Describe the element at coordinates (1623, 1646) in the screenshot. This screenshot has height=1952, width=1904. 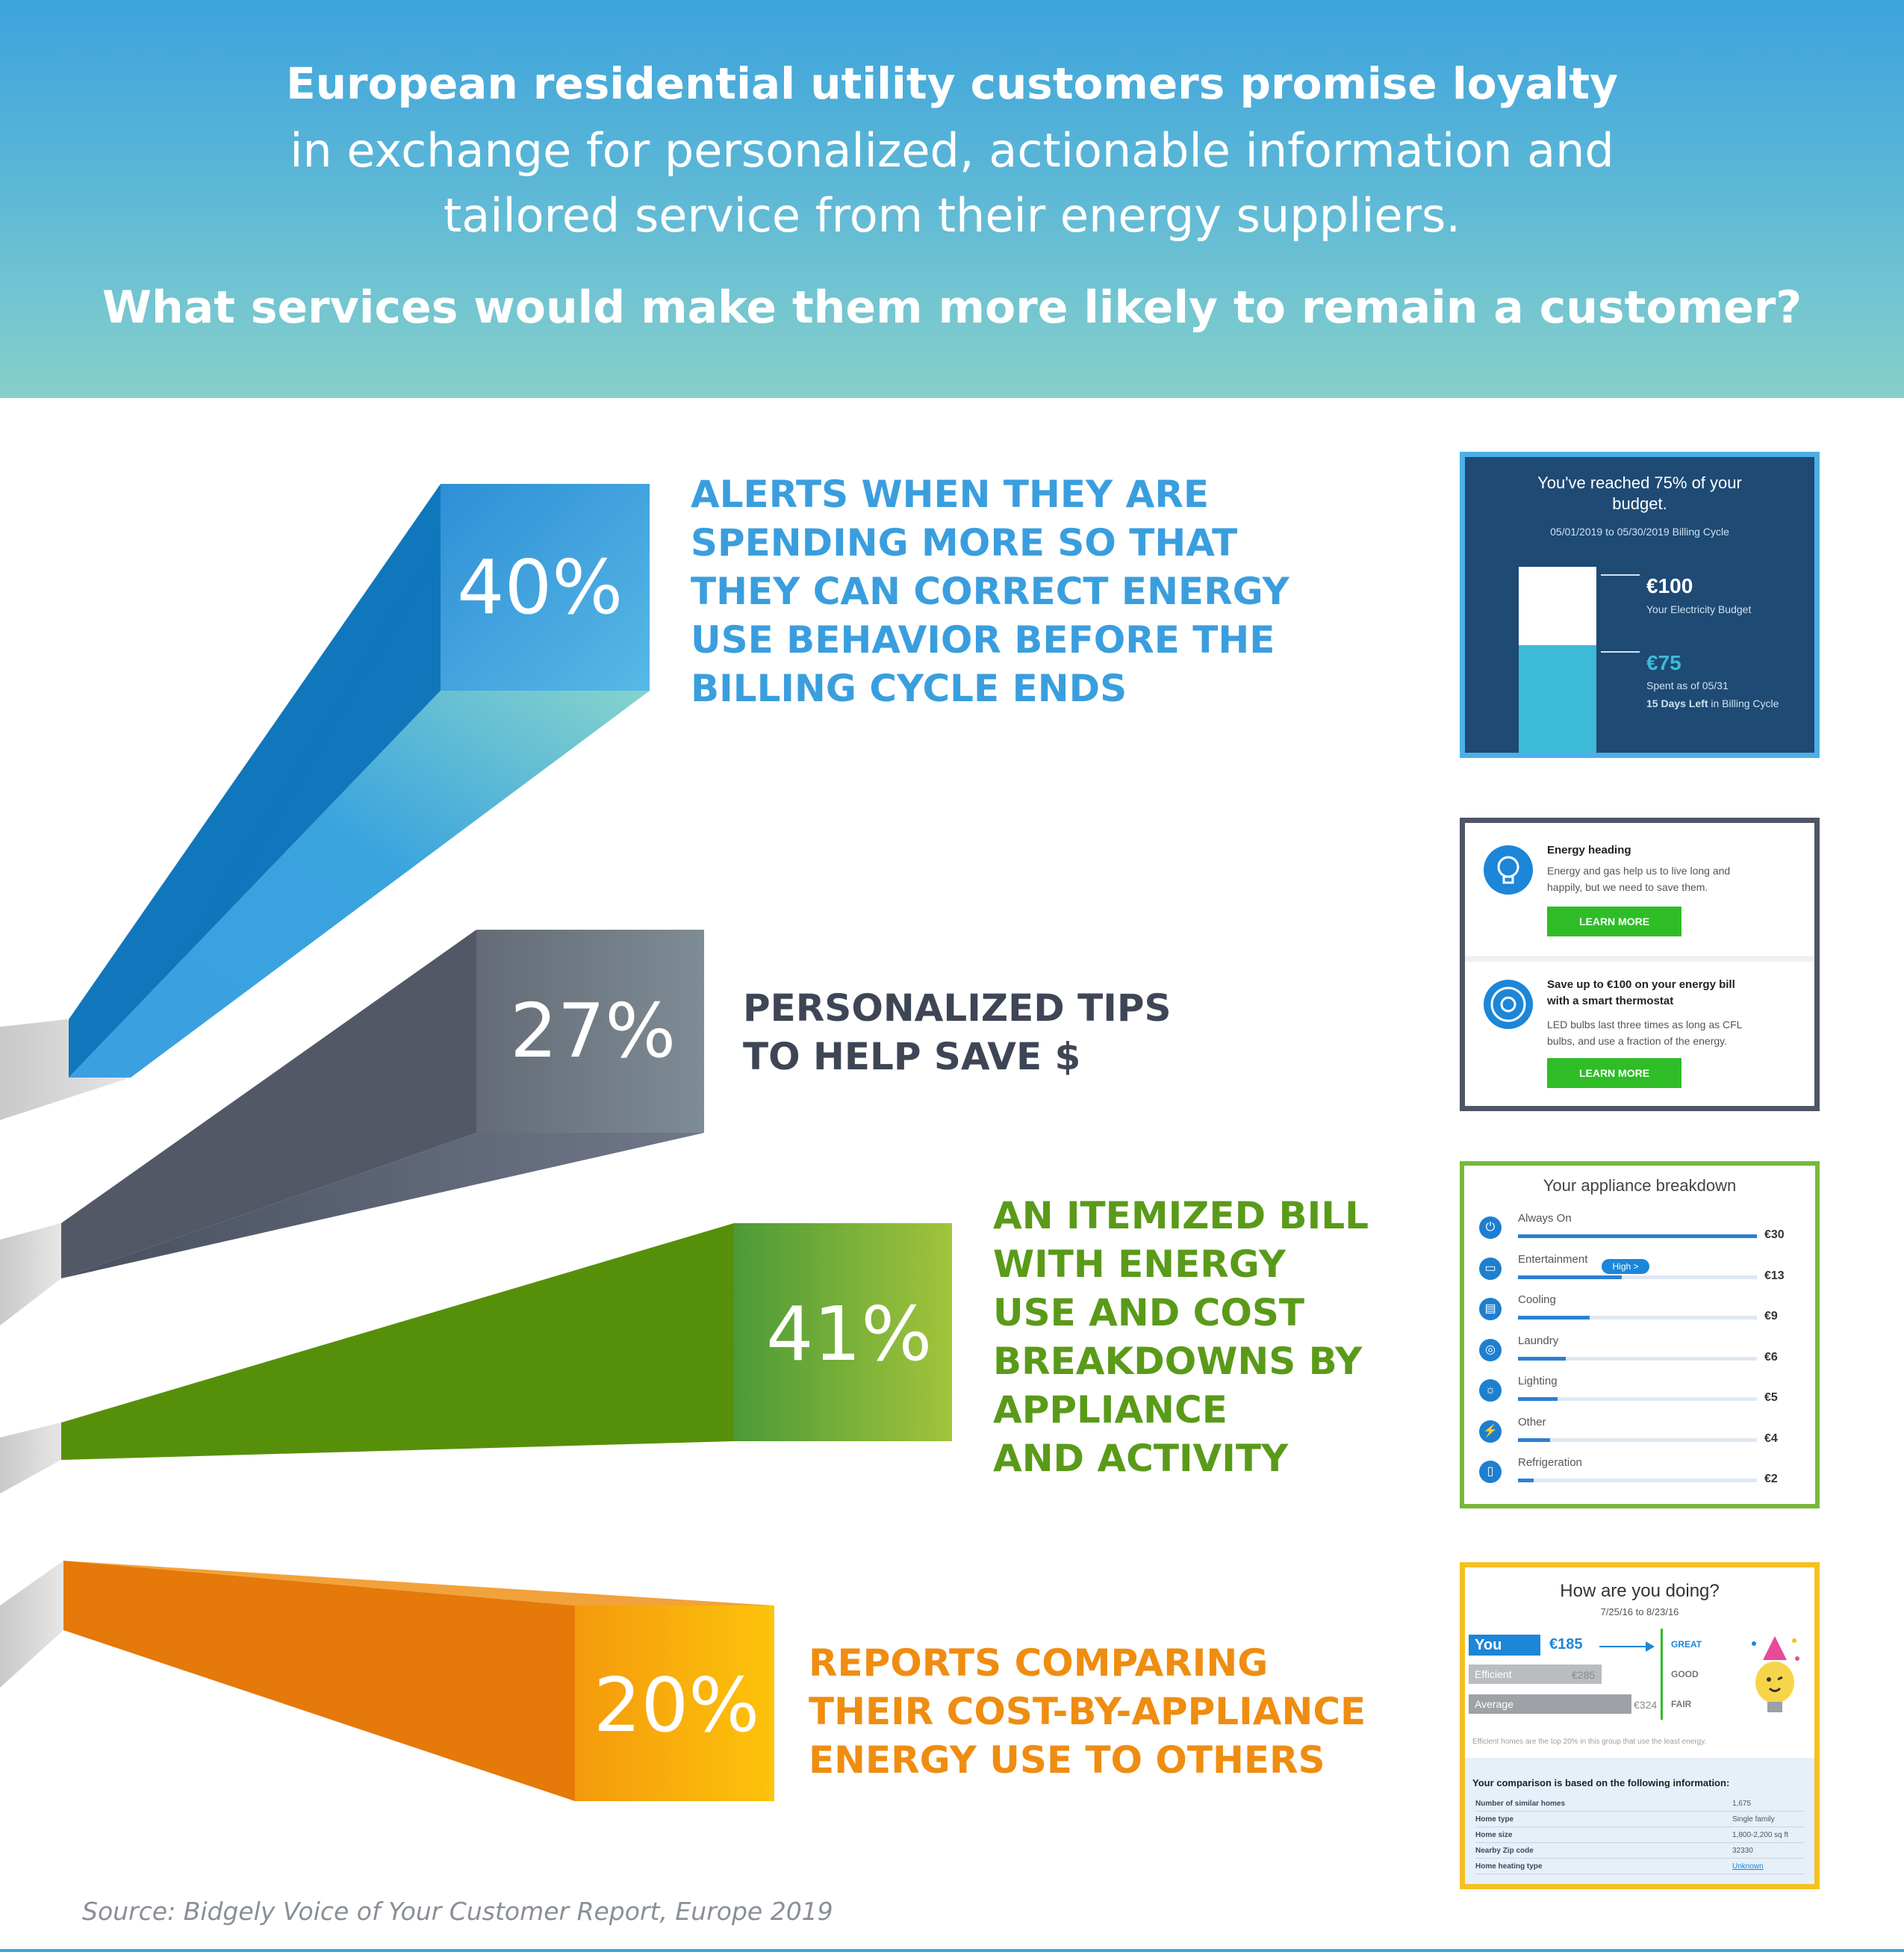
I see `arrow-icon` at that location.